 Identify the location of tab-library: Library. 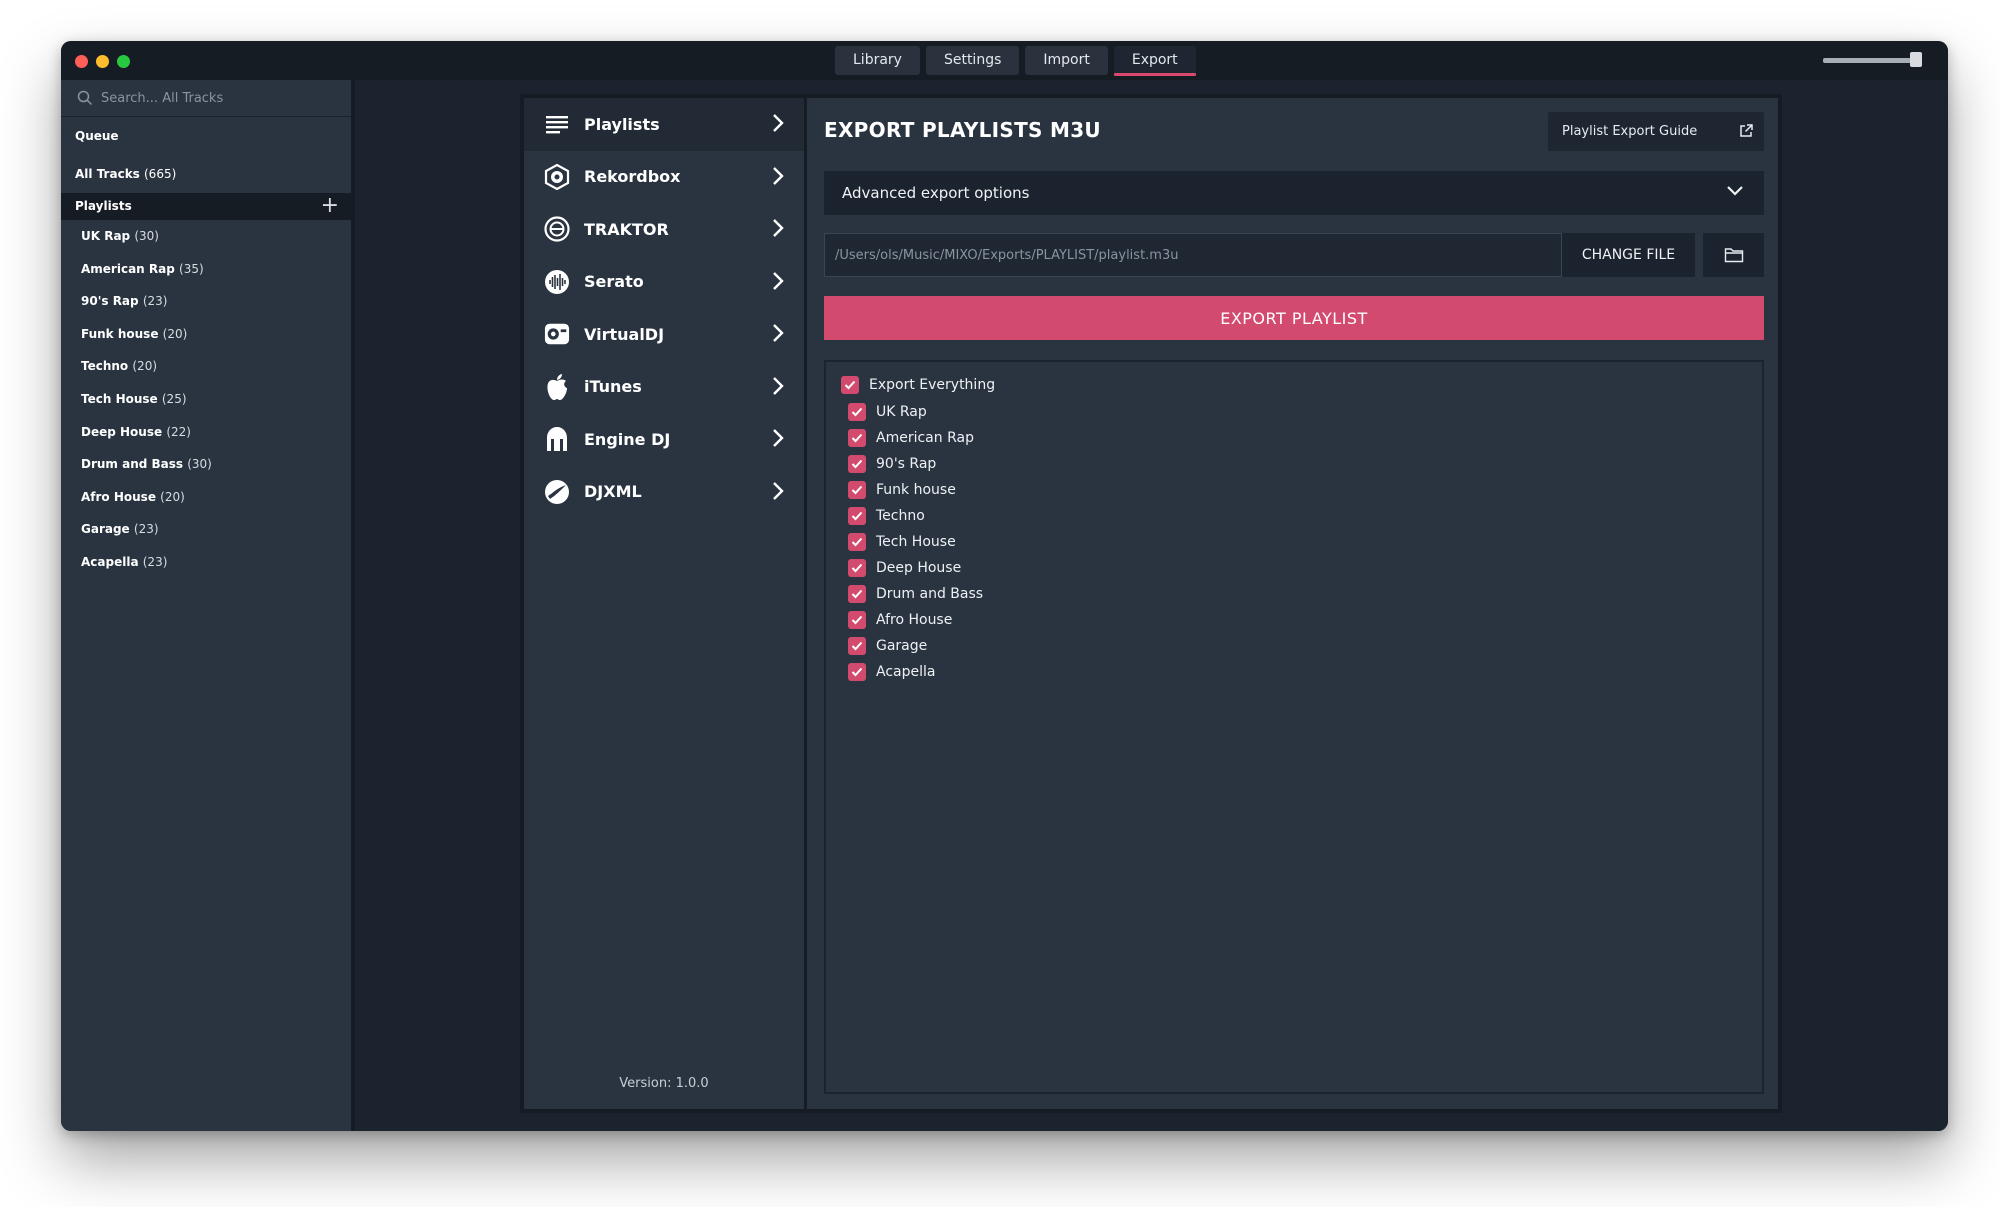
(877, 60).